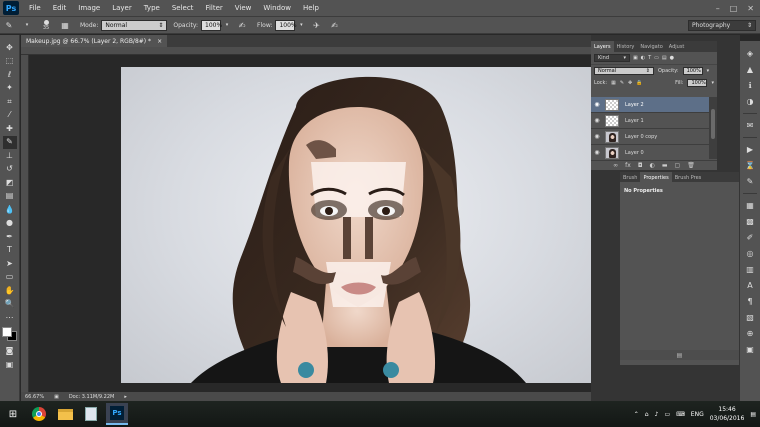 Image resolution: width=760 pixels, height=427 pixels. Describe the element at coordinates (243, 8) in the screenshot. I see `menu-view: View` at that location.